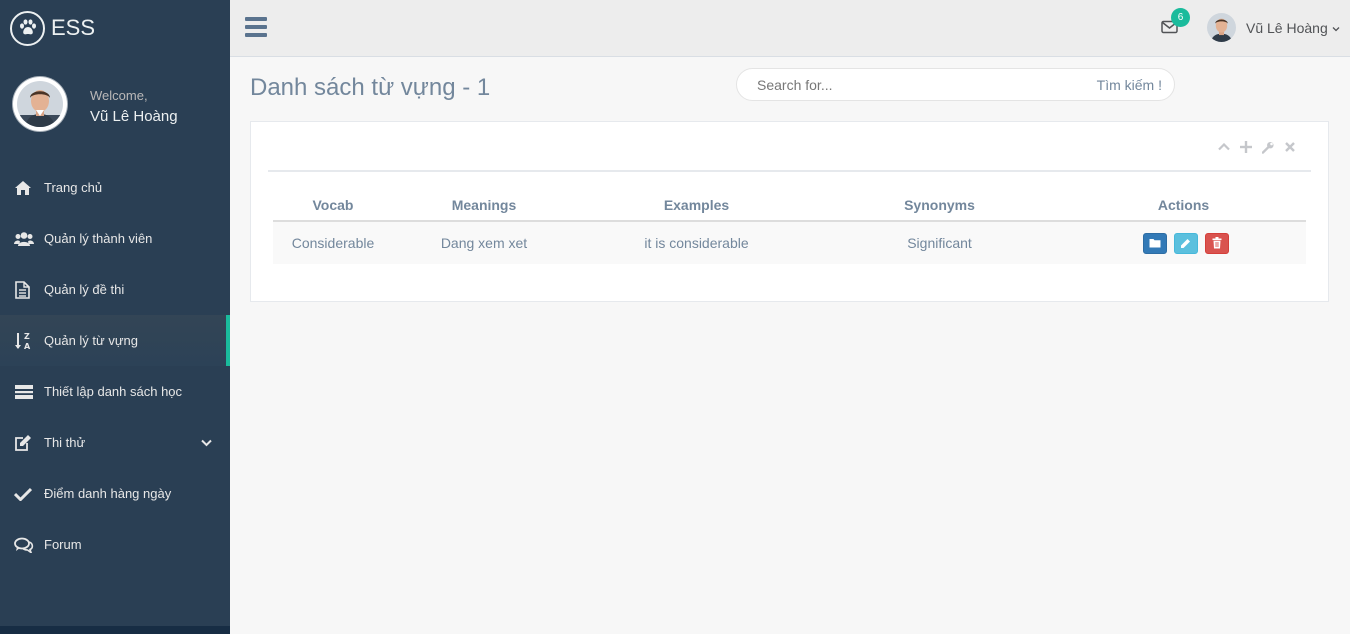  Describe the element at coordinates (134, 116) in the screenshot. I see `profile-name: Vũ Lê Hoàng` at that location.